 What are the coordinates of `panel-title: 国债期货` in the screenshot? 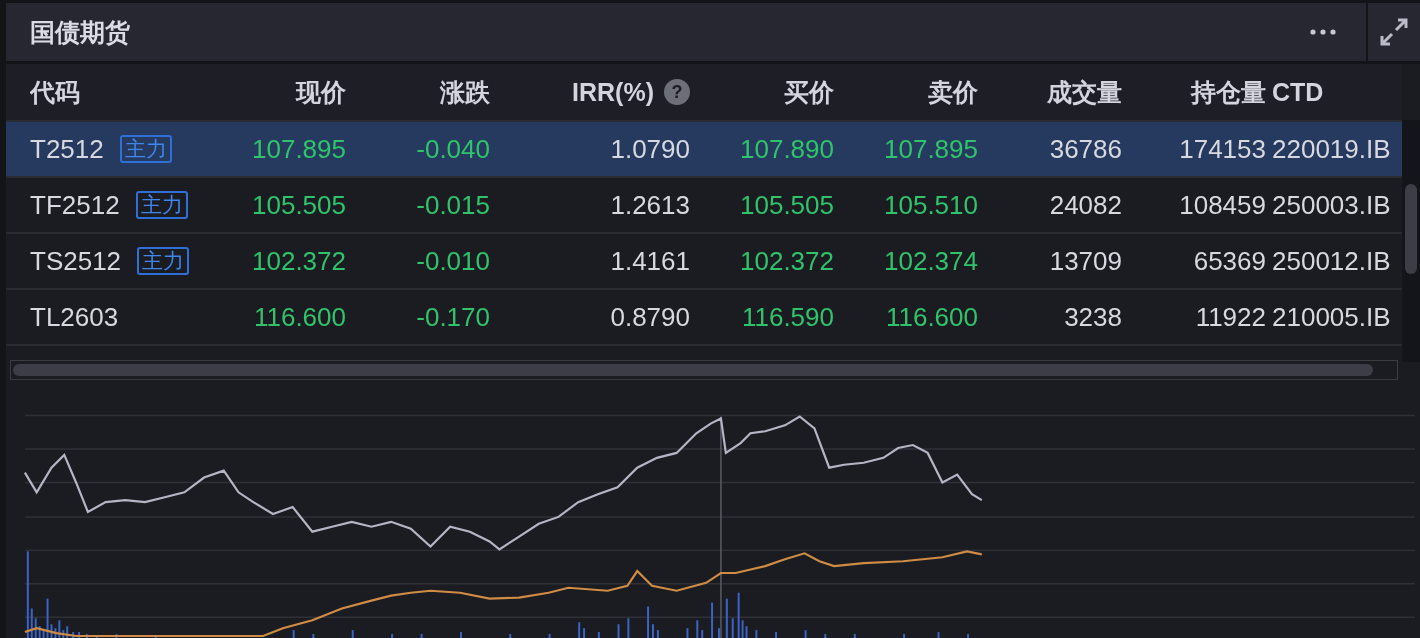 It's located at (80, 32).